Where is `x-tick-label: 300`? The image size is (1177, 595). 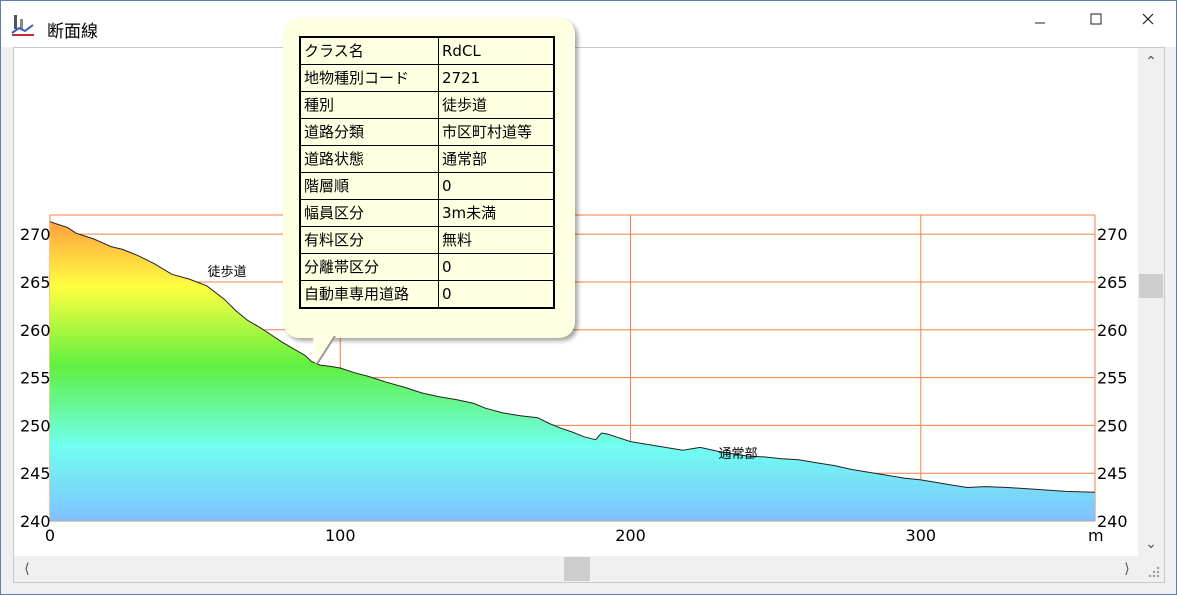 x-tick-label: 300 is located at coordinates (921, 535).